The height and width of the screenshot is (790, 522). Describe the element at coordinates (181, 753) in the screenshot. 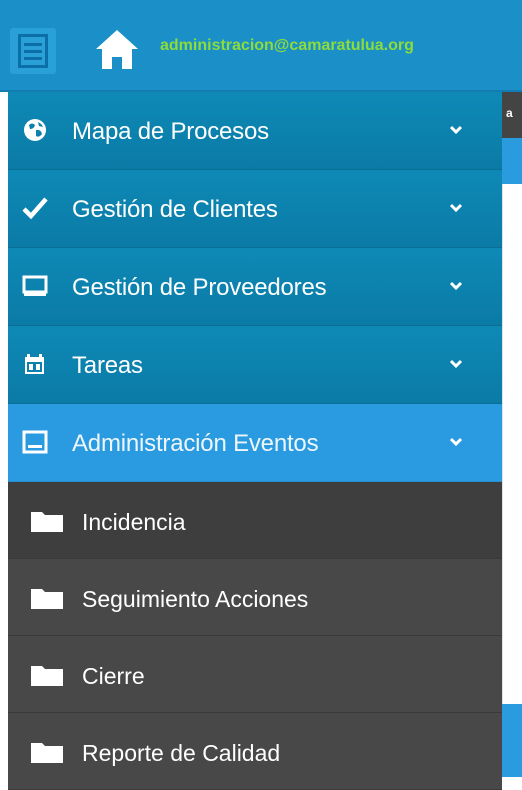

I see `submenu-item-label: Reporte de Calidad` at that location.